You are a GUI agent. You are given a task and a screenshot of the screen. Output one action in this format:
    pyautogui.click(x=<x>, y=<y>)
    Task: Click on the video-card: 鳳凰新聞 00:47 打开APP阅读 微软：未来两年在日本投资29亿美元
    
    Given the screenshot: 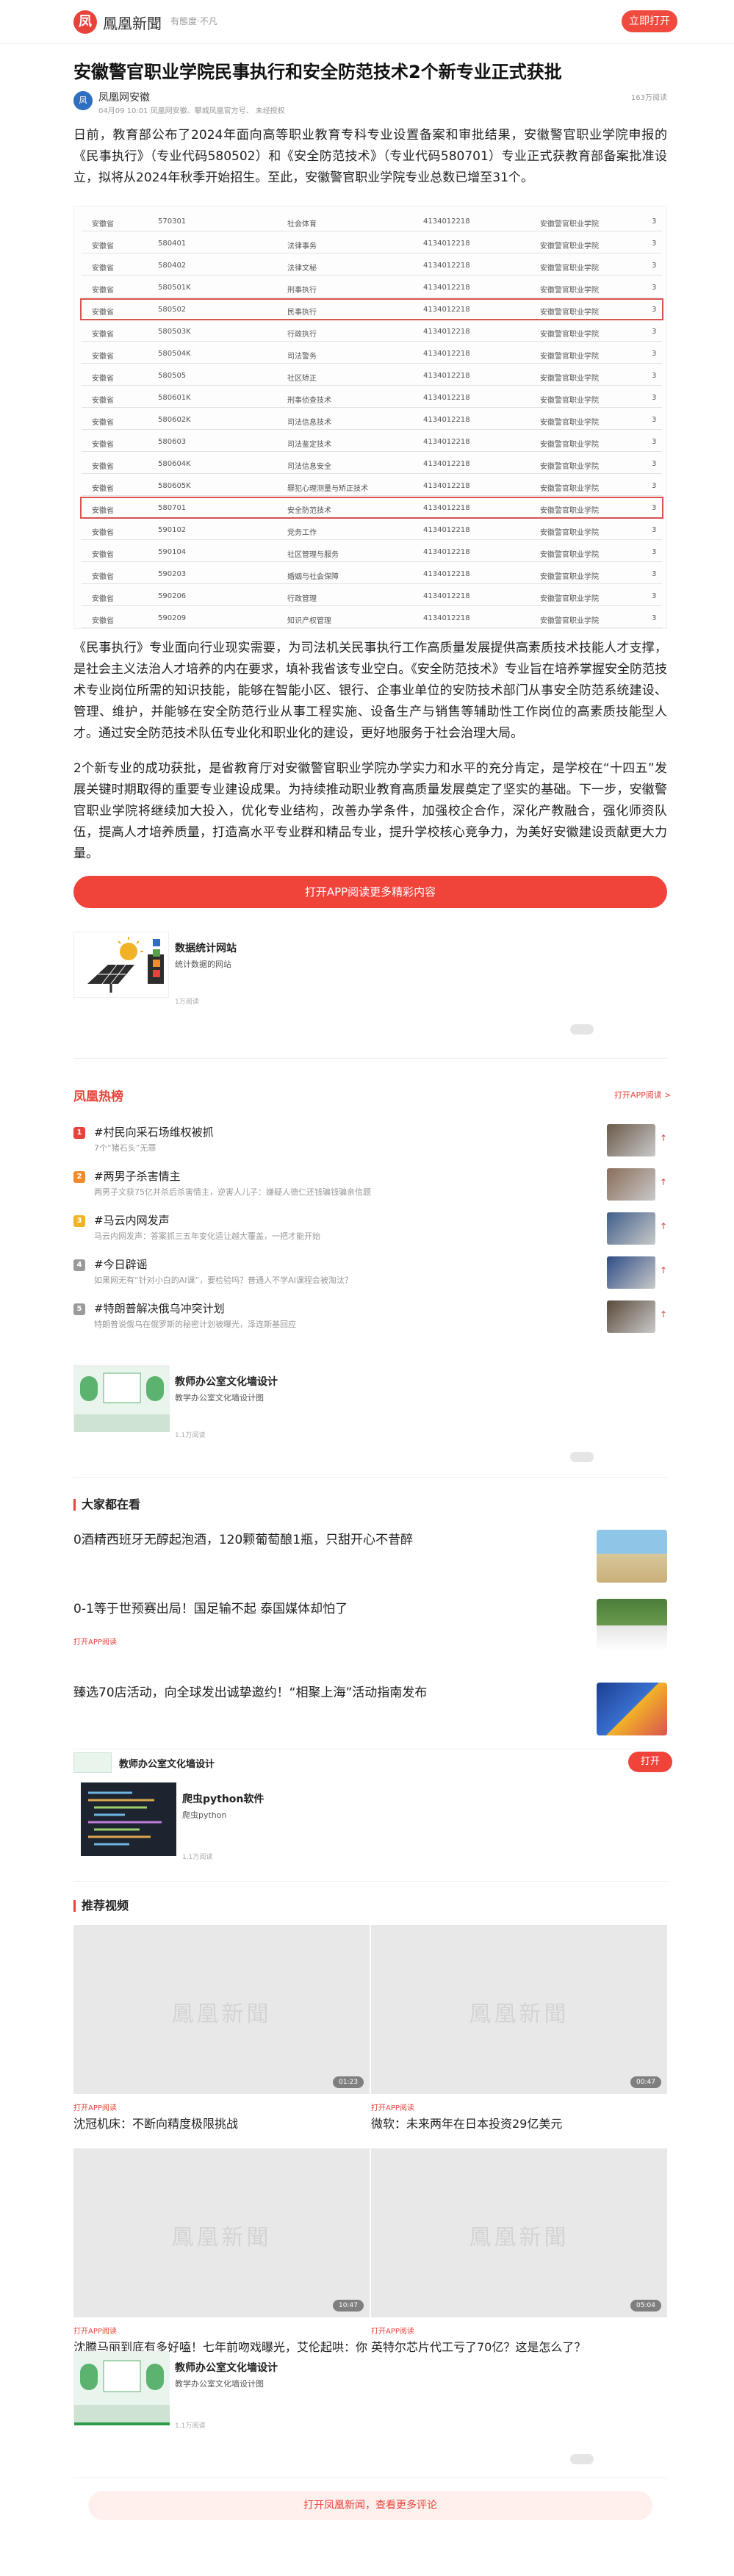 What is the action you would take?
    pyautogui.click(x=519, y=2035)
    